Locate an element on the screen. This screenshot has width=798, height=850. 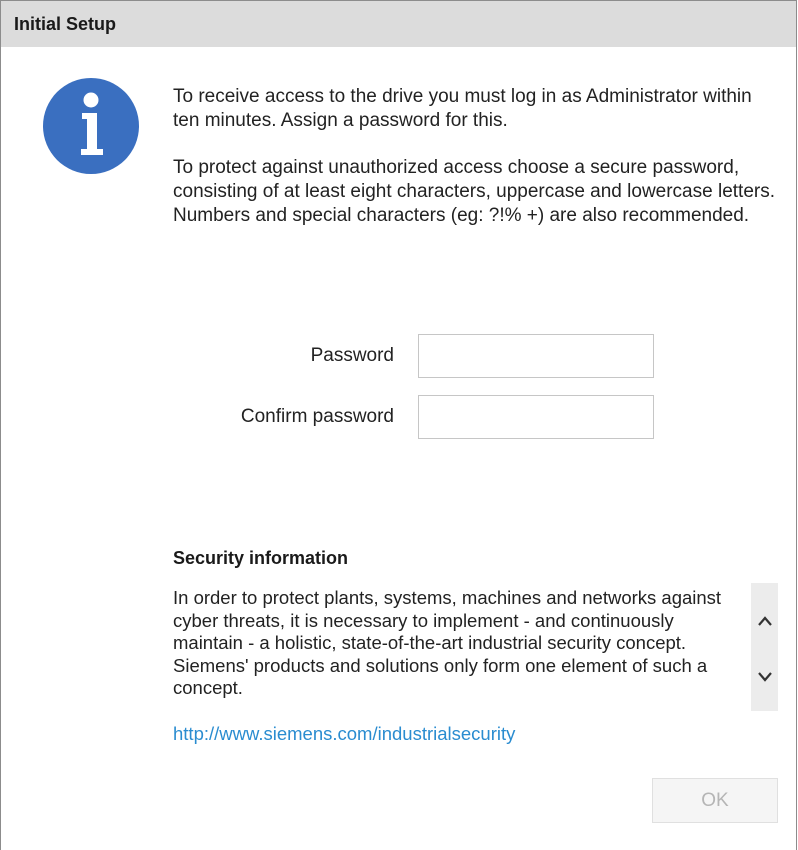
info-icon is located at coordinates (91, 126).